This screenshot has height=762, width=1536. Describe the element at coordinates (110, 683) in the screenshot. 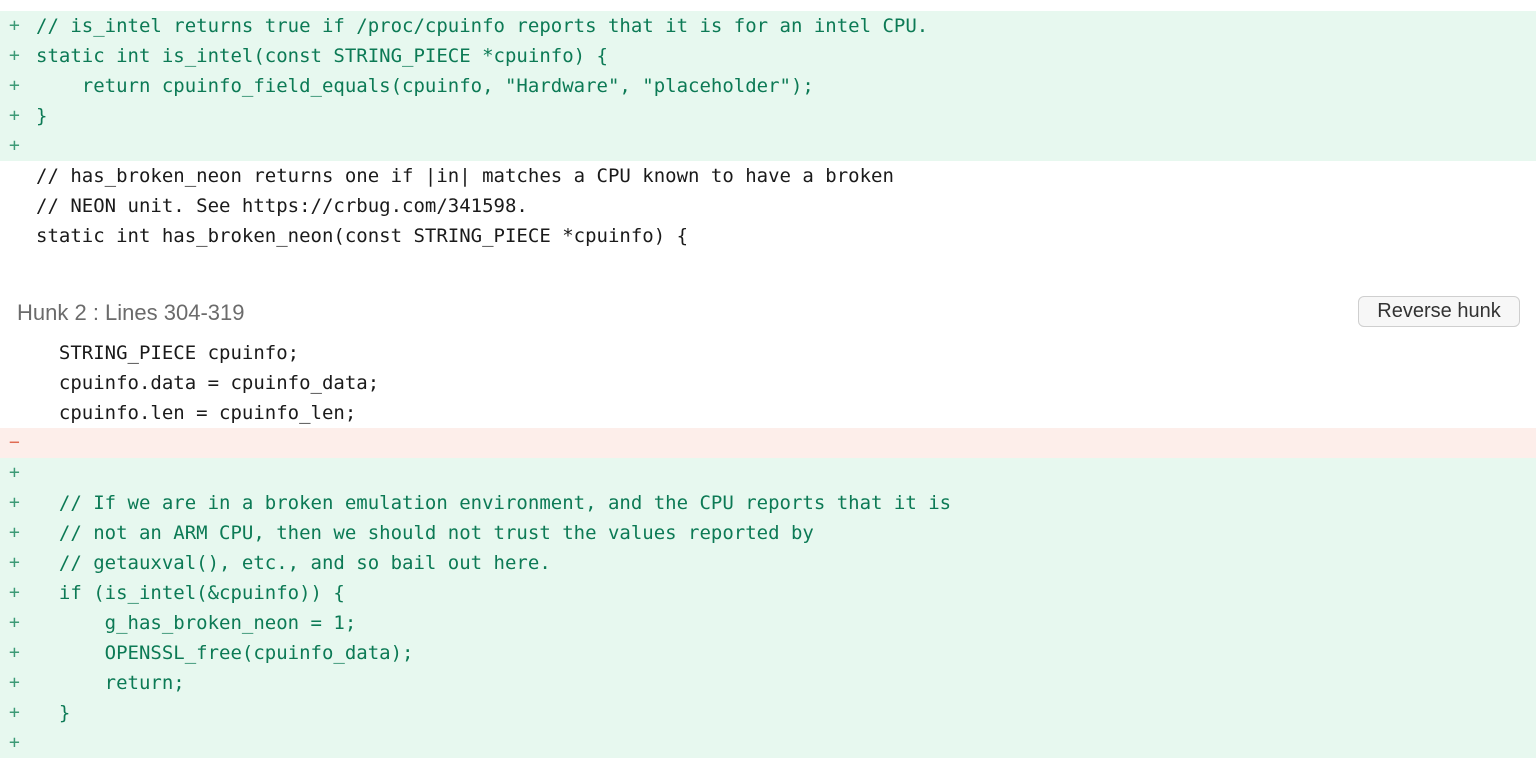

I see `code-text: return;` at that location.